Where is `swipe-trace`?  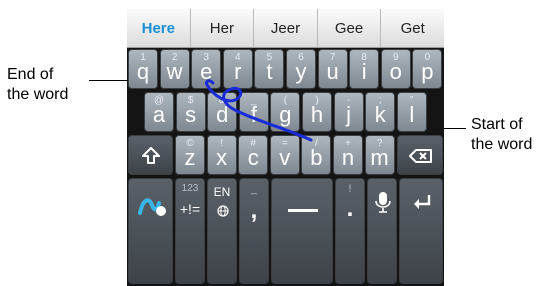 swipe-trace is located at coordinates (259, 110).